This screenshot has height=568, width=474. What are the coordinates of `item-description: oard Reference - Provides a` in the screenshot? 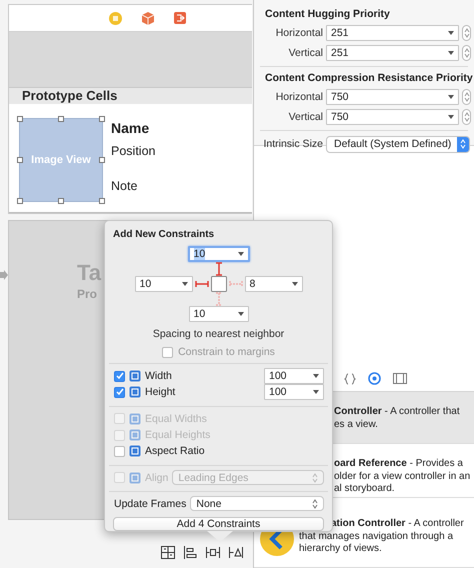 It's located at (399, 464).